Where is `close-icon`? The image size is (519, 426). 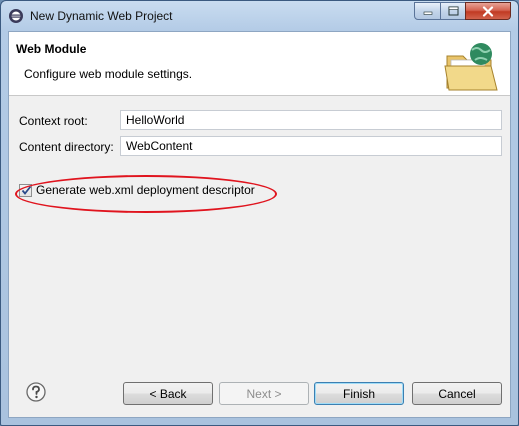 close-icon is located at coordinates (488, 11).